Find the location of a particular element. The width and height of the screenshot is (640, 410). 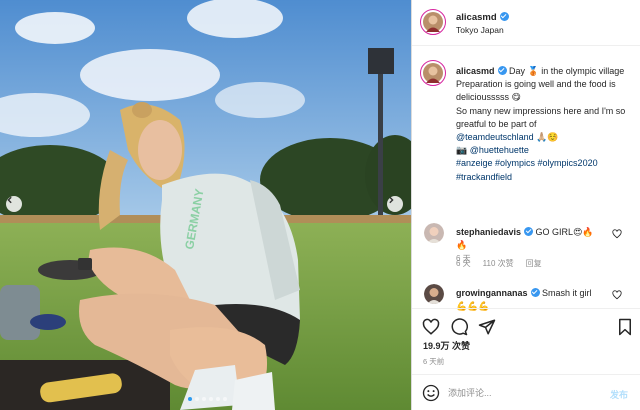

comment-body-cont: 🔥 is located at coordinates (462, 245).